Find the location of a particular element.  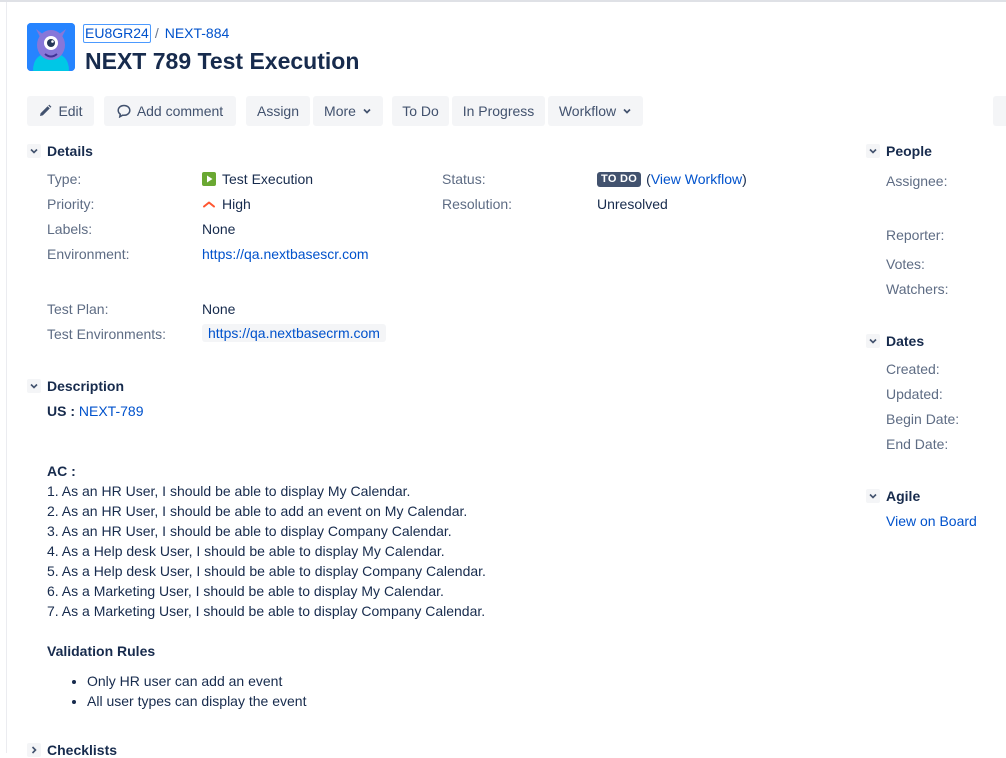

in-progress-button: In Progress is located at coordinates (498, 111).